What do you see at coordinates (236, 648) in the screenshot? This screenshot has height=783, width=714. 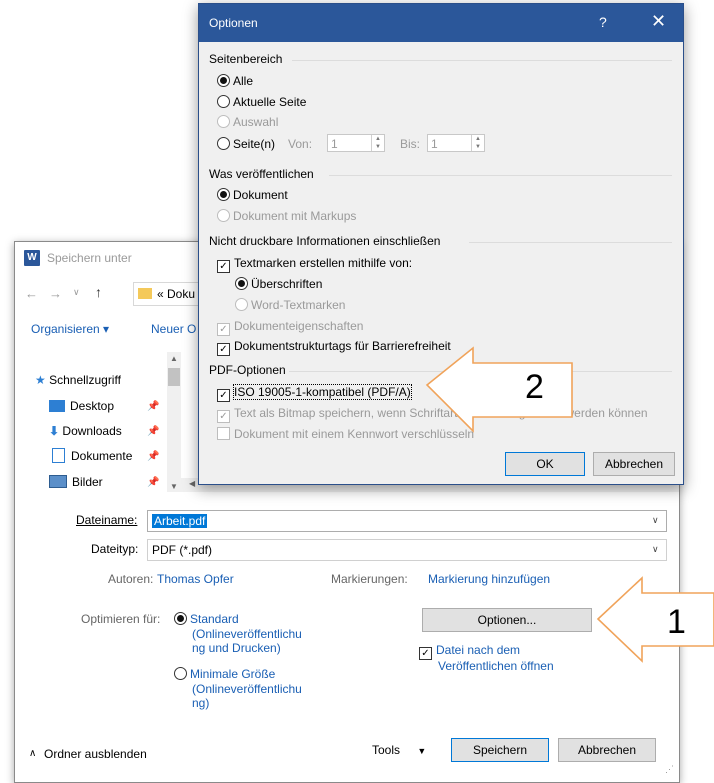 I see `optimize-standard-desc: ng und Drucken)` at bounding box center [236, 648].